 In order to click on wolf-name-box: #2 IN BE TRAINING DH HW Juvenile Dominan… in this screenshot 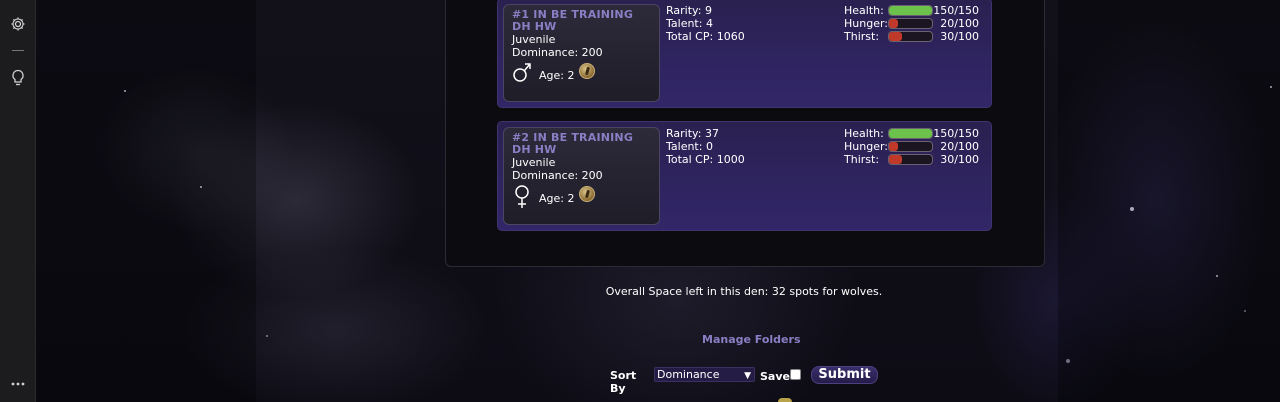, I will do `click(581, 176)`.